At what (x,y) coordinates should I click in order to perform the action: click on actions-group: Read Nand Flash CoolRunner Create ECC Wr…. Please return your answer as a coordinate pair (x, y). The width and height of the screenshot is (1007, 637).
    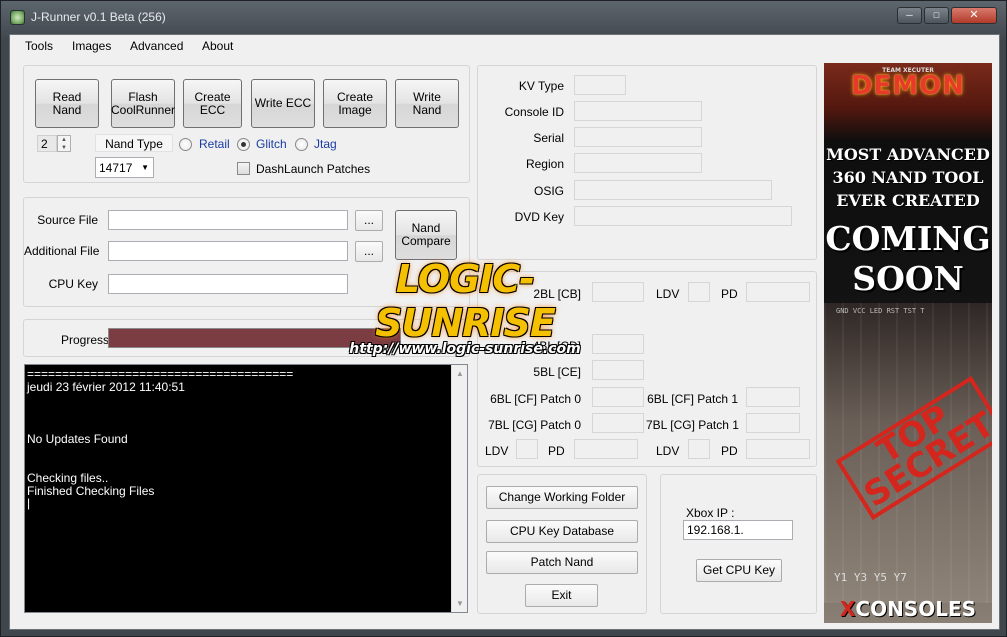
    Looking at the image, I should click on (246, 124).